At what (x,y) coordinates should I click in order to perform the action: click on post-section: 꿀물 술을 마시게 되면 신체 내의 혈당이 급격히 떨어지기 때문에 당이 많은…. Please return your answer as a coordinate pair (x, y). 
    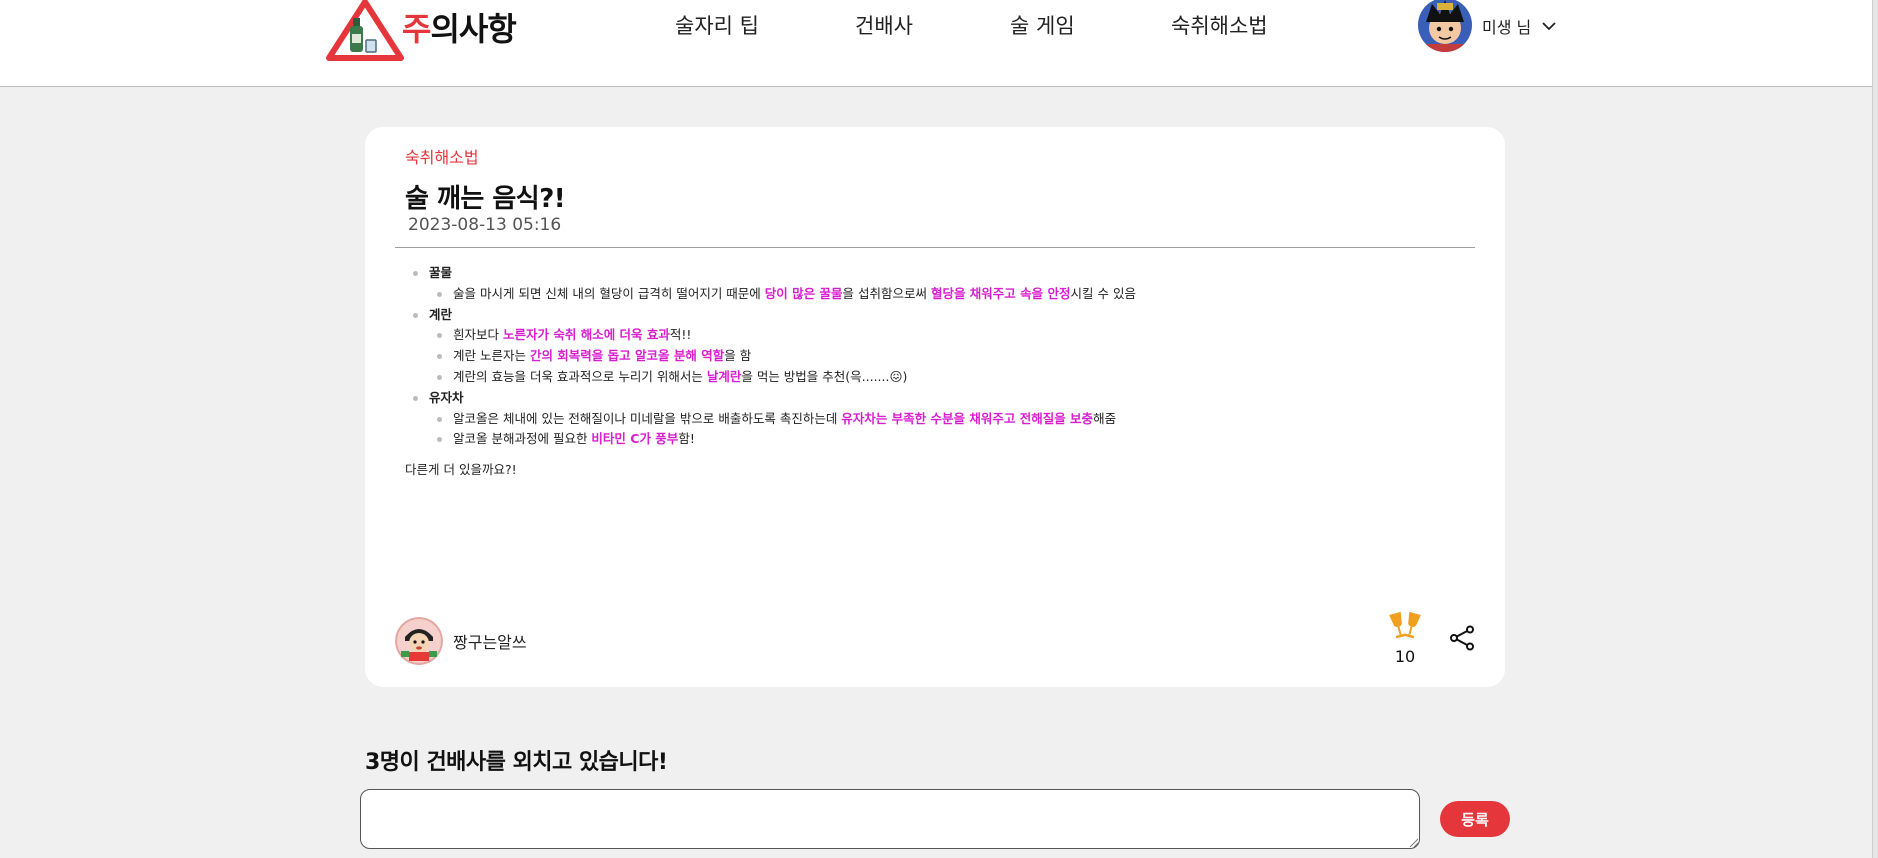
    Looking at the image, I should click on (935, 284).